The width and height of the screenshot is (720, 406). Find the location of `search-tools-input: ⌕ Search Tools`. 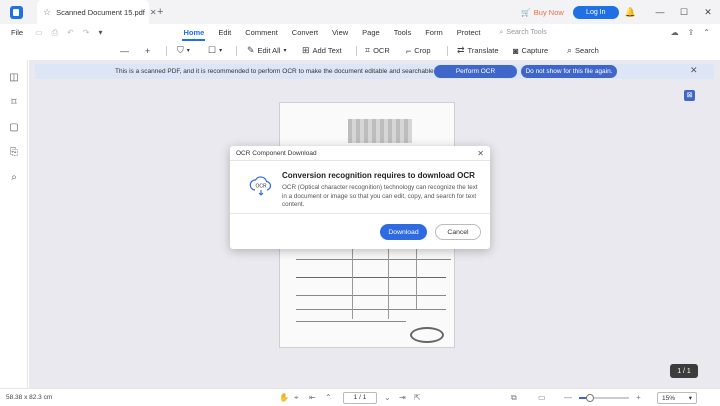

search-tools-input: ⌕ Search Tools is located at coordinates (522, 33).